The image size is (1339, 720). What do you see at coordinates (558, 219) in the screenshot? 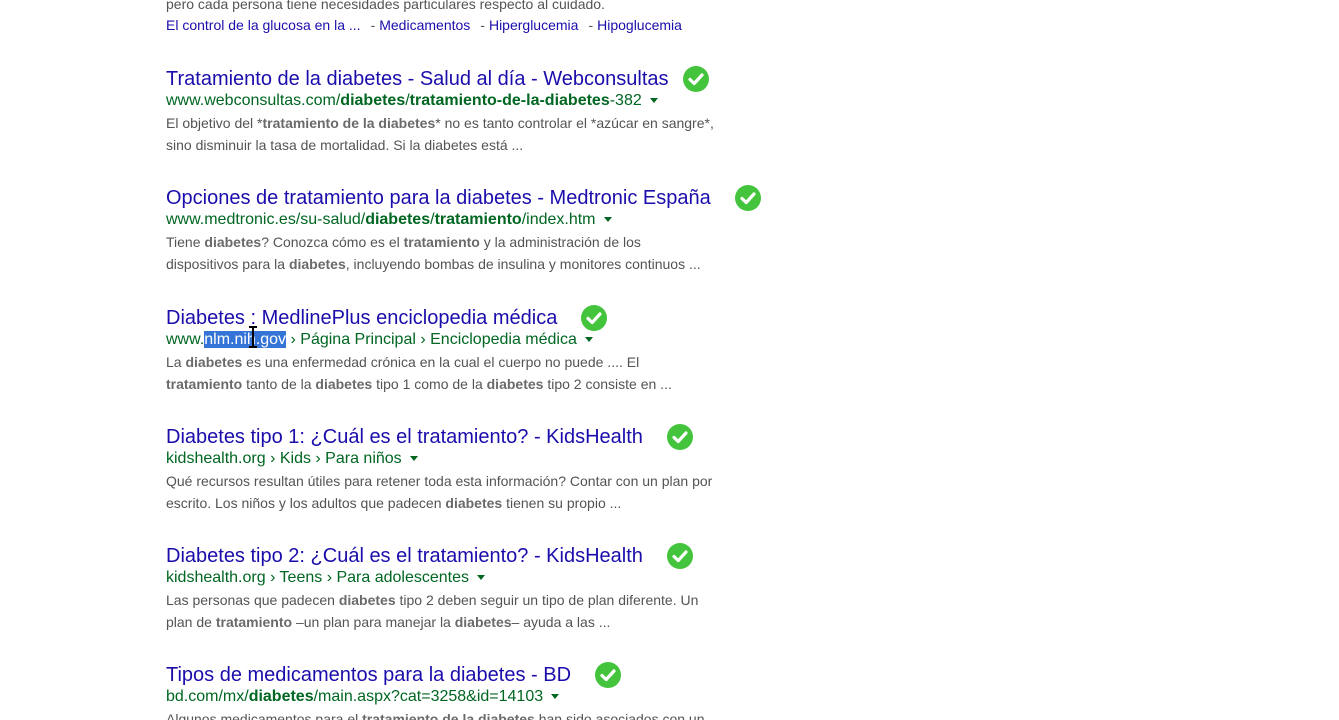
I see `url-segment: /index.htm` at bounding box center [558, 219].